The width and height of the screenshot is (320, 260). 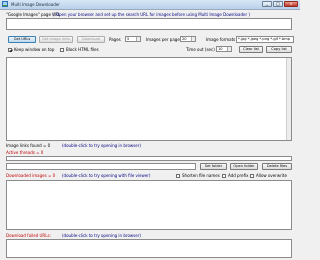 What do you see at coordinates (200, 49) in the screenshot?
I see `timeout-label: Time out (sec)` at bounding box center [200, 49].